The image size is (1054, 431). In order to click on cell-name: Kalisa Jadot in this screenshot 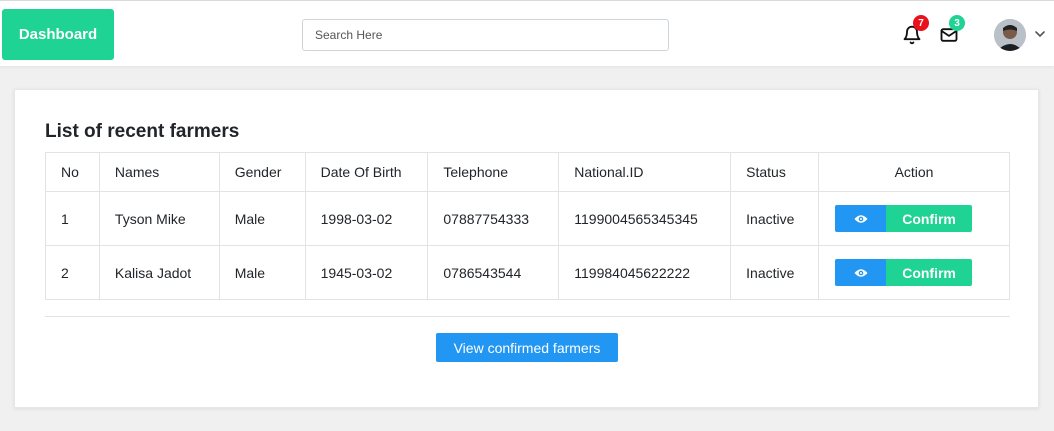, I will do `click(159, 272)`.